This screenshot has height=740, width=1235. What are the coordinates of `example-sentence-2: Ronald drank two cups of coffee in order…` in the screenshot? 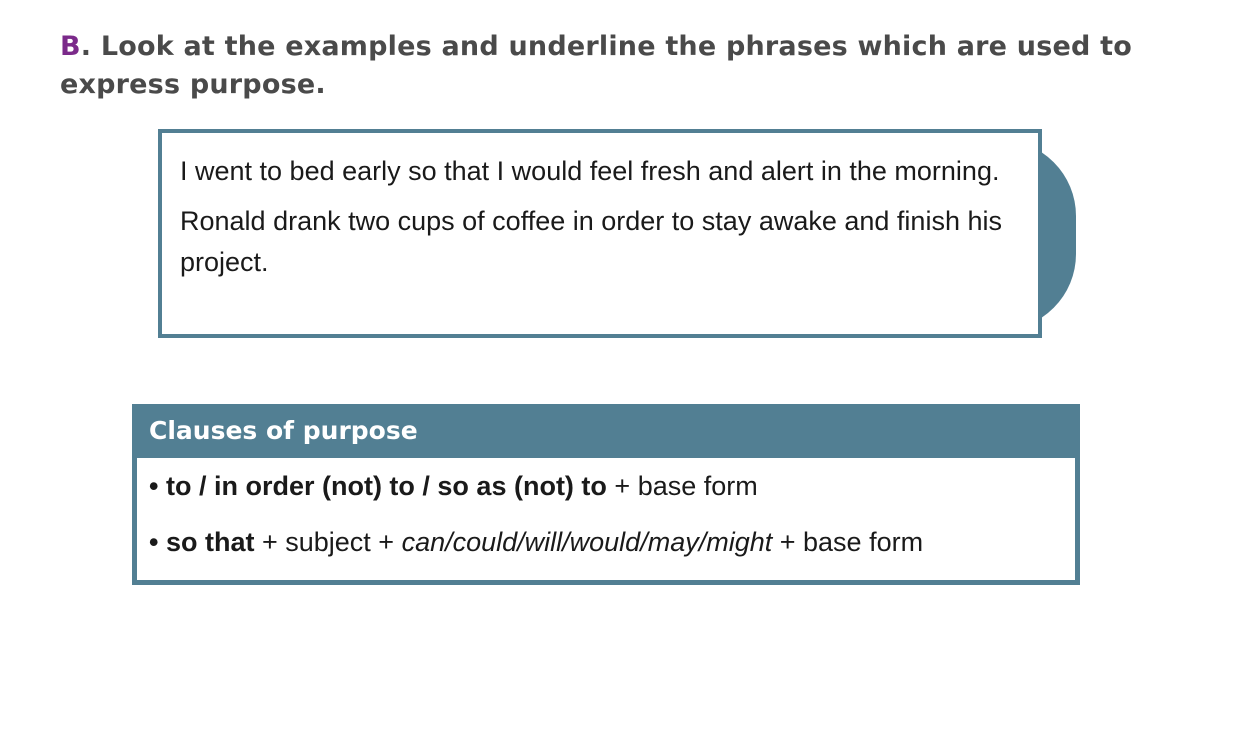 It's located at (591, 241).